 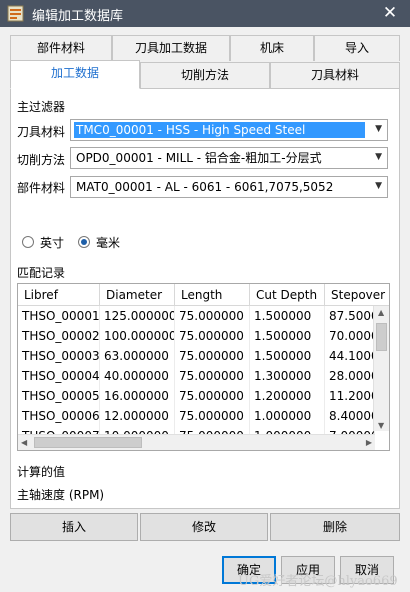 I want to click on mm-radio, so click(x=84, y=242).